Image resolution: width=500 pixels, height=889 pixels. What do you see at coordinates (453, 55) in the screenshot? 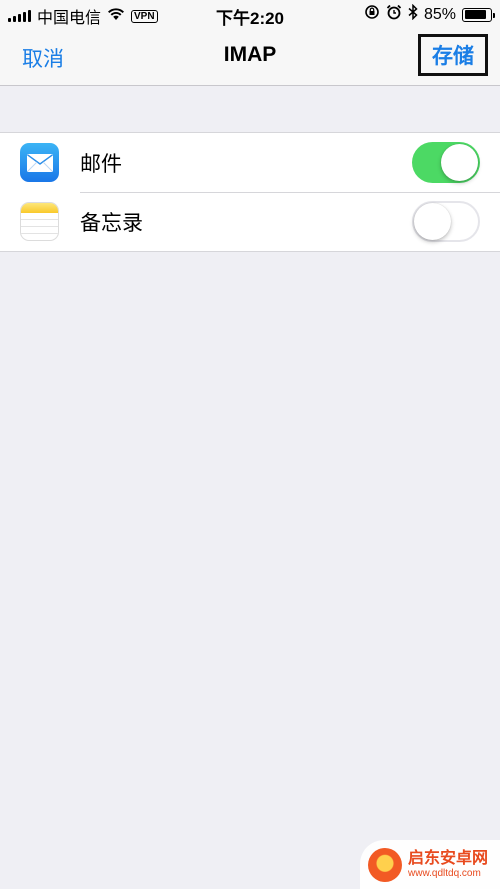
I see `save-button: 存储` at bounding box center [453, 55].